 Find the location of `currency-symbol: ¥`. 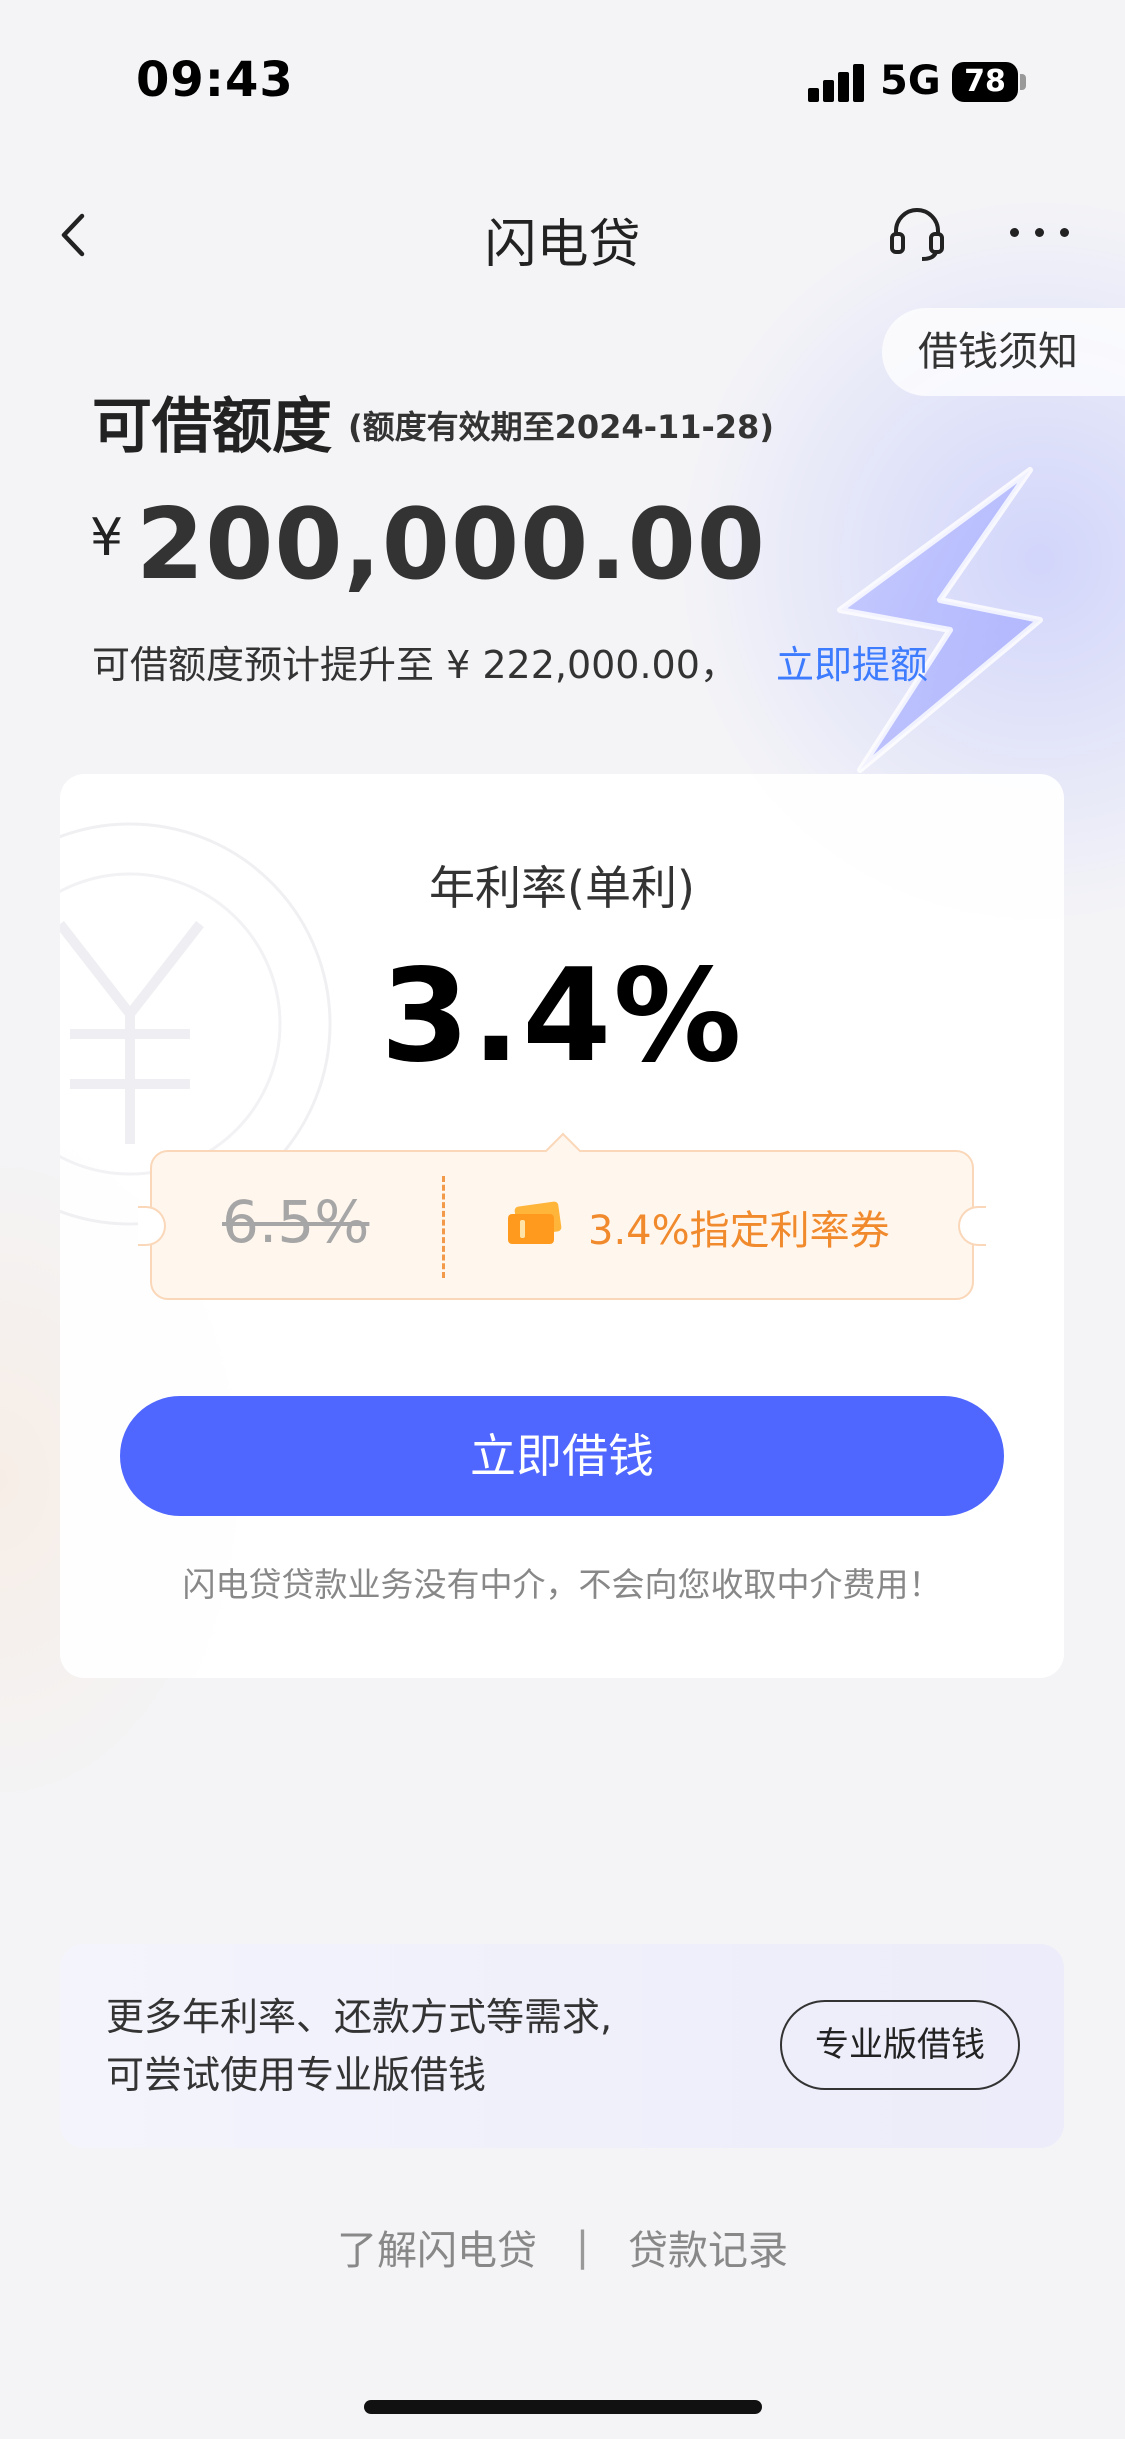

currency-symbol: ¥ is located at coordinates (107, 538).